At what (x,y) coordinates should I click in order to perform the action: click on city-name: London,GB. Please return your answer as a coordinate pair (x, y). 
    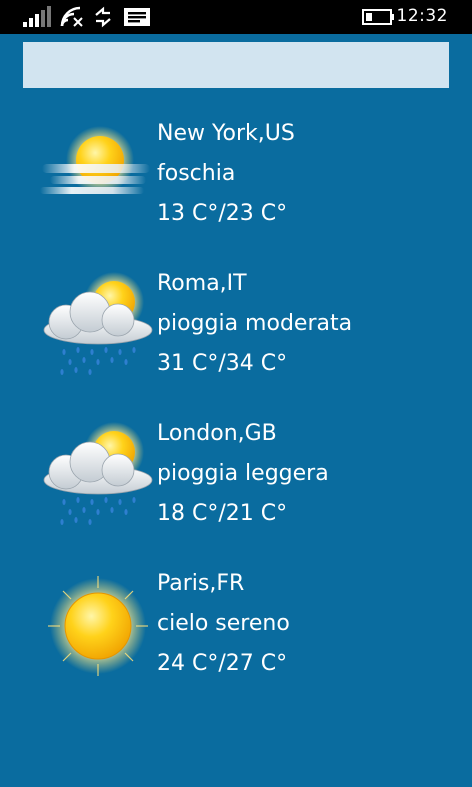
    Looking at the image, I should click on (217, 433).